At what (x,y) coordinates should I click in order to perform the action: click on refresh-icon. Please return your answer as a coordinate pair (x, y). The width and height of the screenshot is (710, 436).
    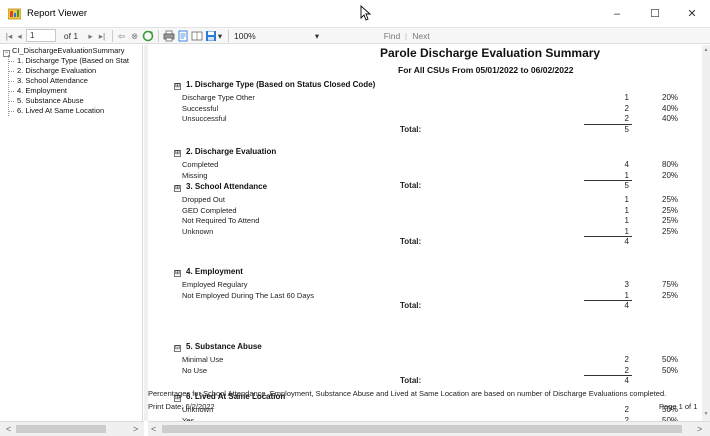
    Looking at the image, I should click on (148, 36).